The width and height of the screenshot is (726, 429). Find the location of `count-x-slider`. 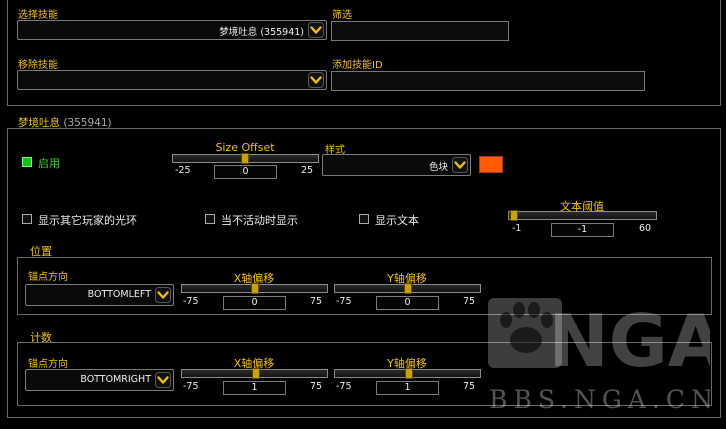

count-x-slider is located at coordinates (254, 373).